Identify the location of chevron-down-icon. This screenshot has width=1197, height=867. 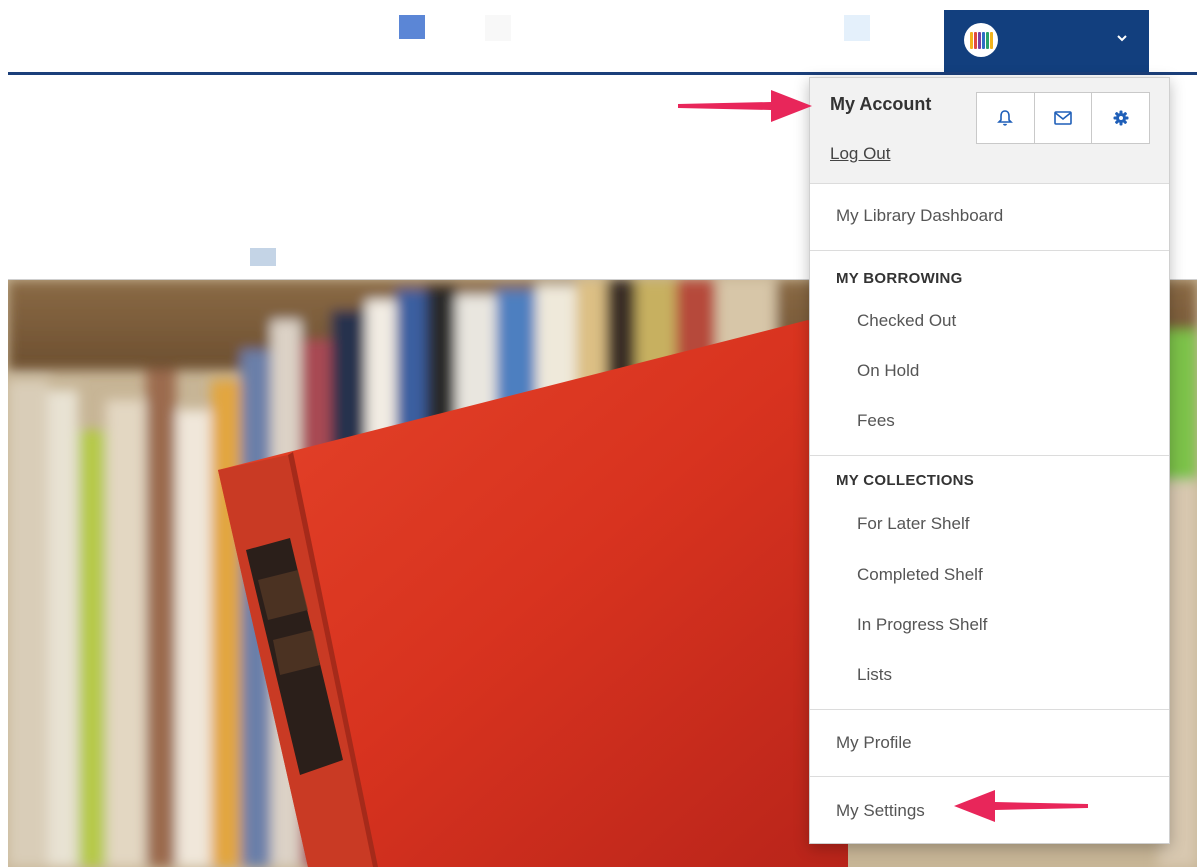
(1122, 38).